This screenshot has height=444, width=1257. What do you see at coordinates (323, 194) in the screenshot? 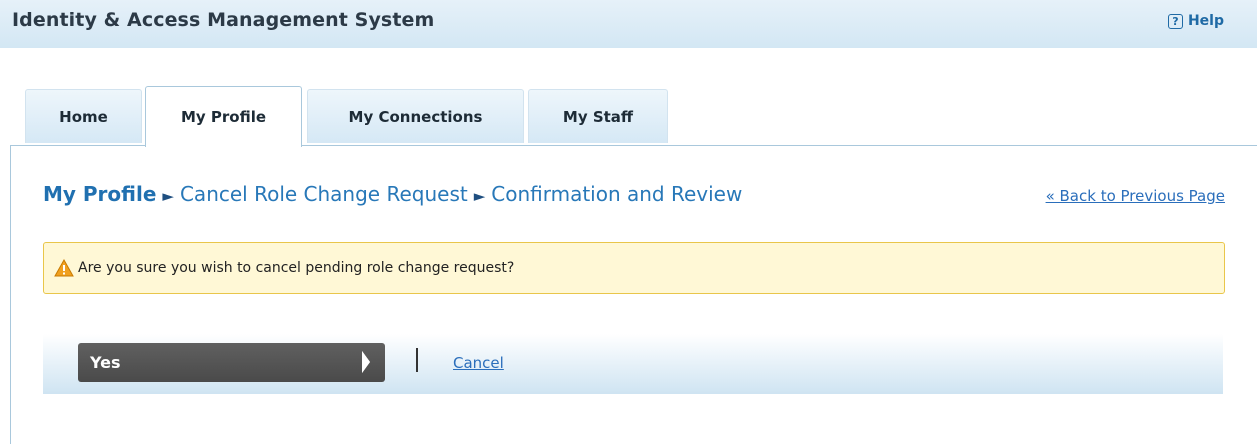
I see `breadcrumb-step-cancel-request: Cancel Role Change Request` at bounding box center [323, 194].